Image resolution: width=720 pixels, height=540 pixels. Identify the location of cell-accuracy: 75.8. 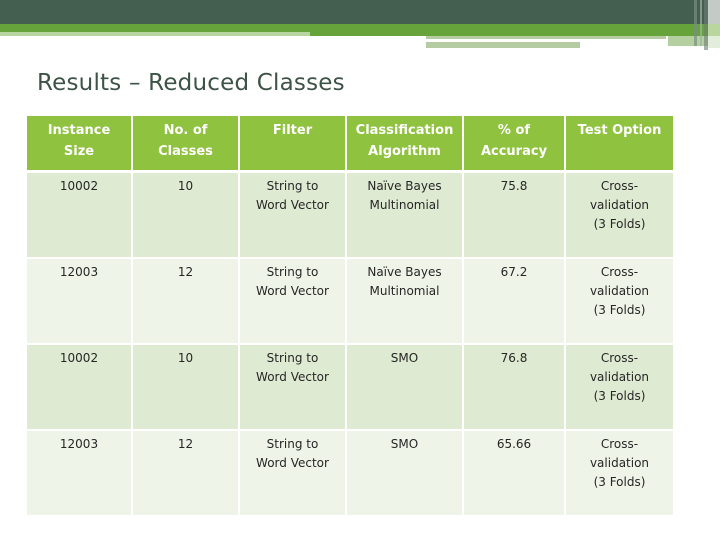
(515, 216).